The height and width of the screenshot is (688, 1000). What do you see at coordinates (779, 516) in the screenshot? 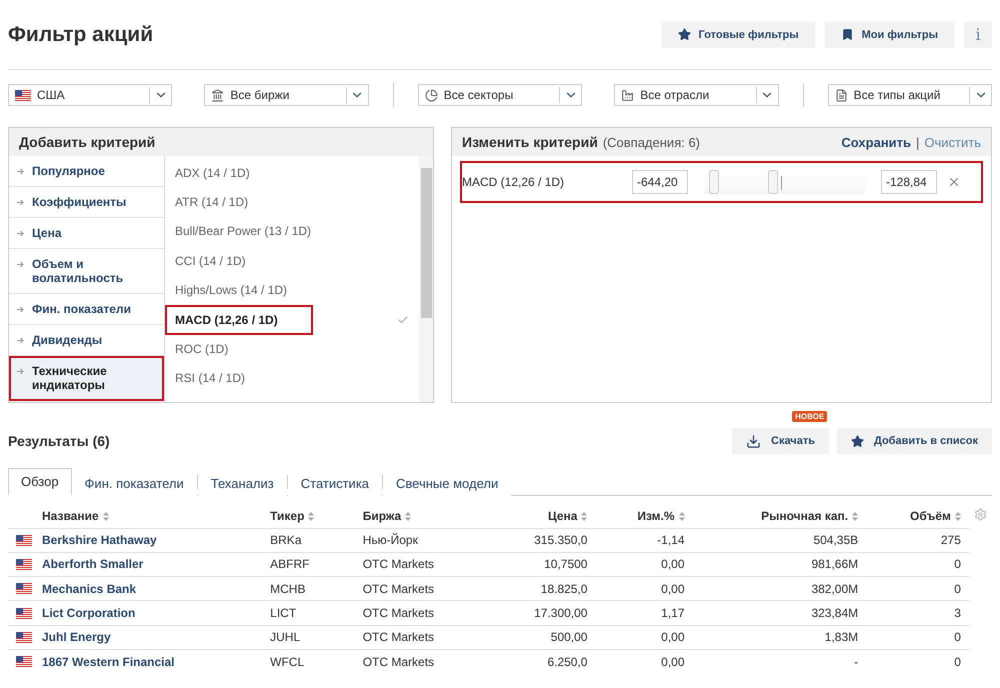
I see `column-header: Рыночная кап.` at bounding box center [779, 516].